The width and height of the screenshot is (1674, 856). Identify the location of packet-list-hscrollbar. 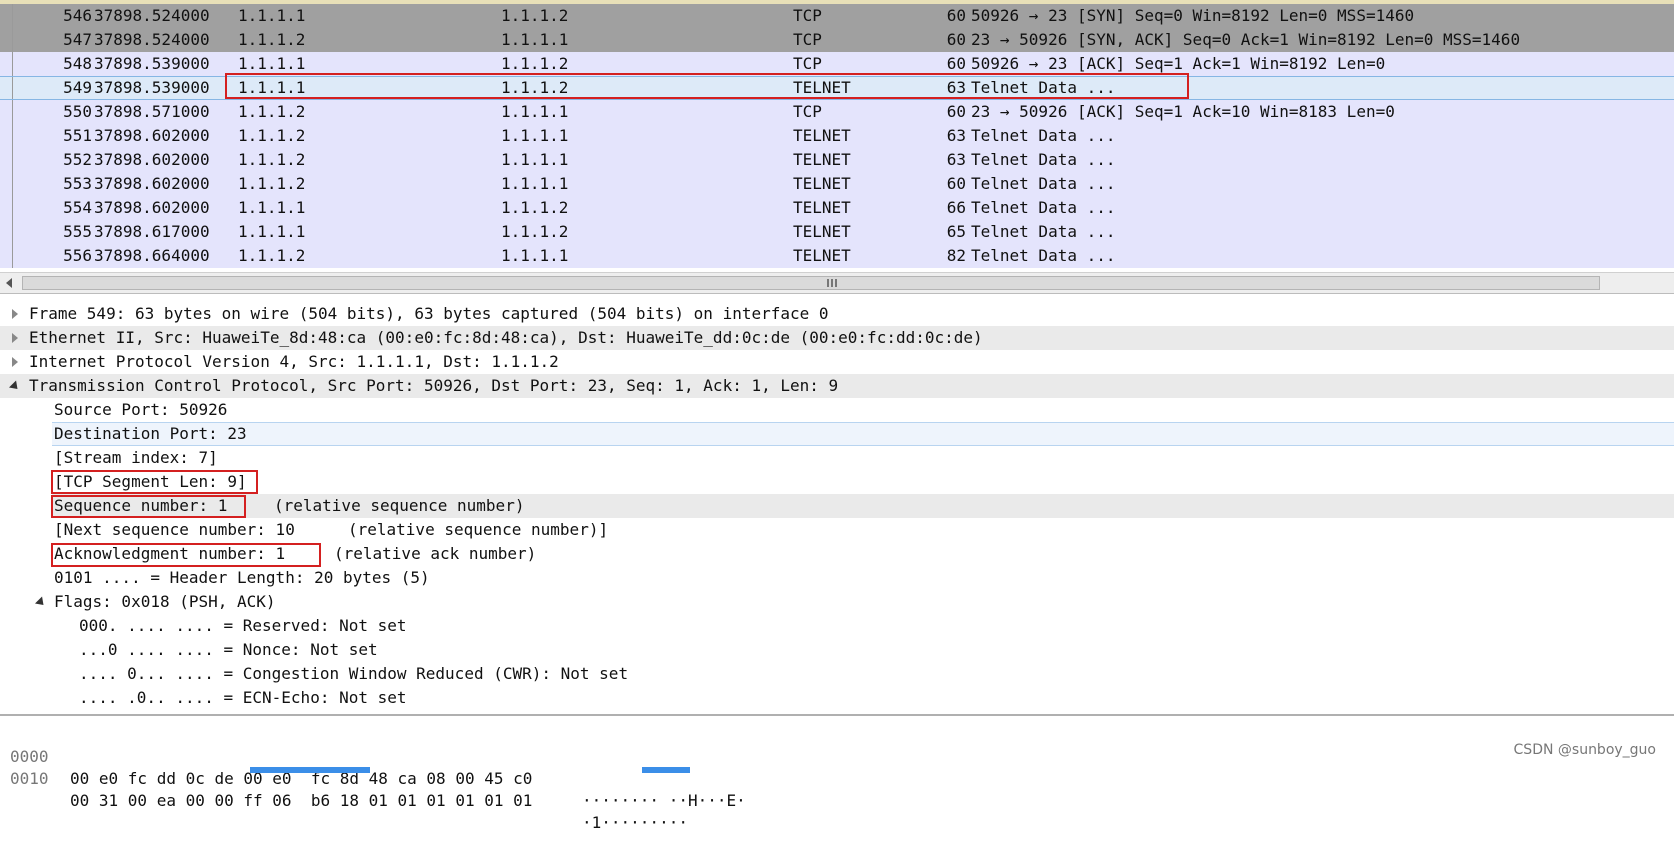
(837, 283).